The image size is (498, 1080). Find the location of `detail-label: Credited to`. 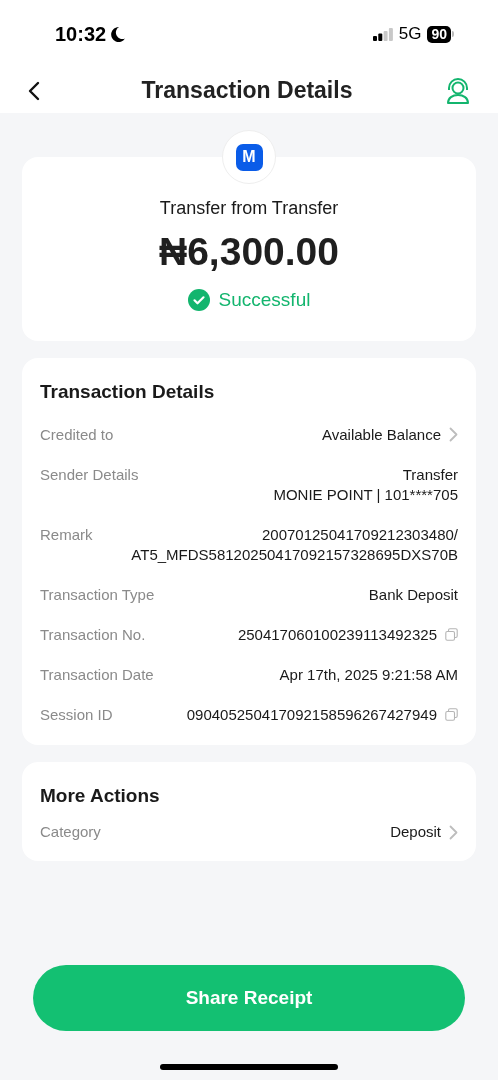

detail-label: Credited to is located at coordinates (77, 434).